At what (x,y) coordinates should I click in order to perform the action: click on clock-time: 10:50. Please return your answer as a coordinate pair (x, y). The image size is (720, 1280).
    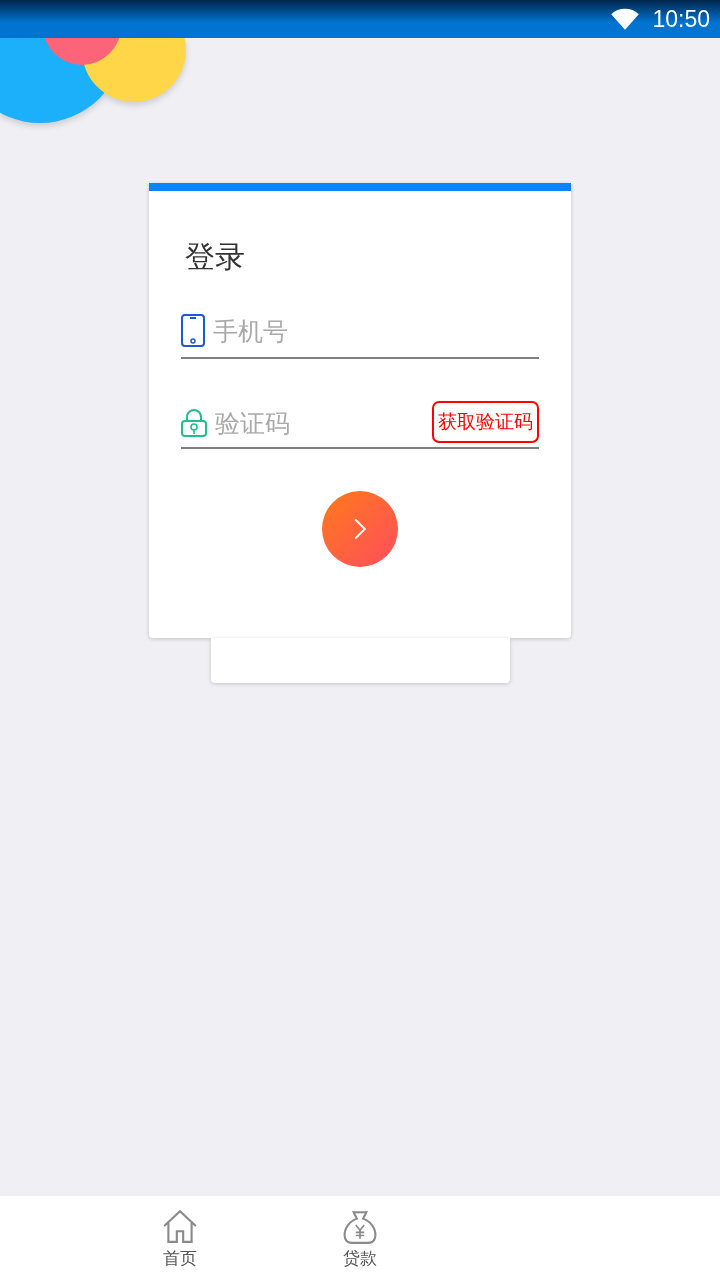
    Looking at the image, I should click on (681, 19).